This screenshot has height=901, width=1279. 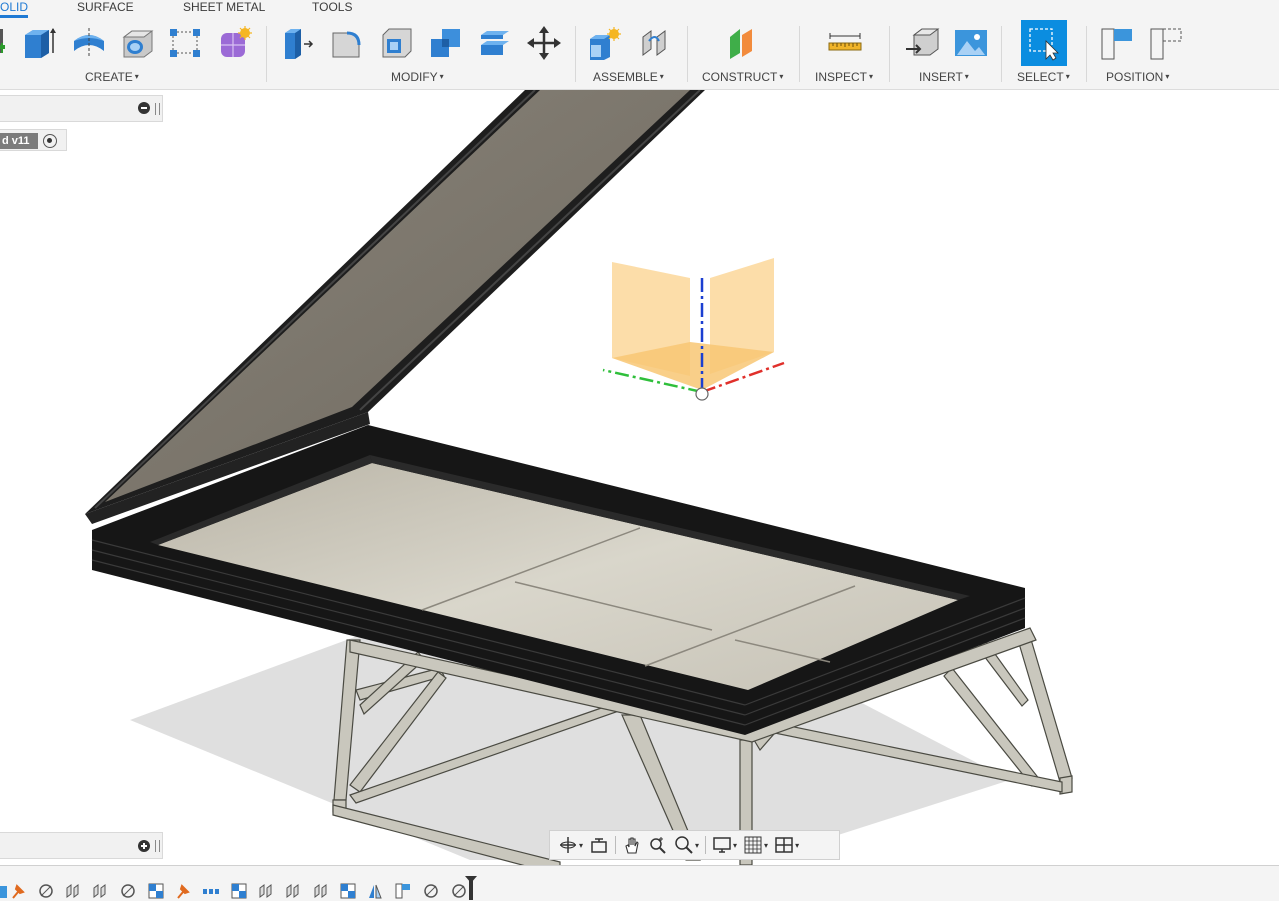 I want to click on orbit-dropdown-icon: ▾, so click(x=581, y=845).